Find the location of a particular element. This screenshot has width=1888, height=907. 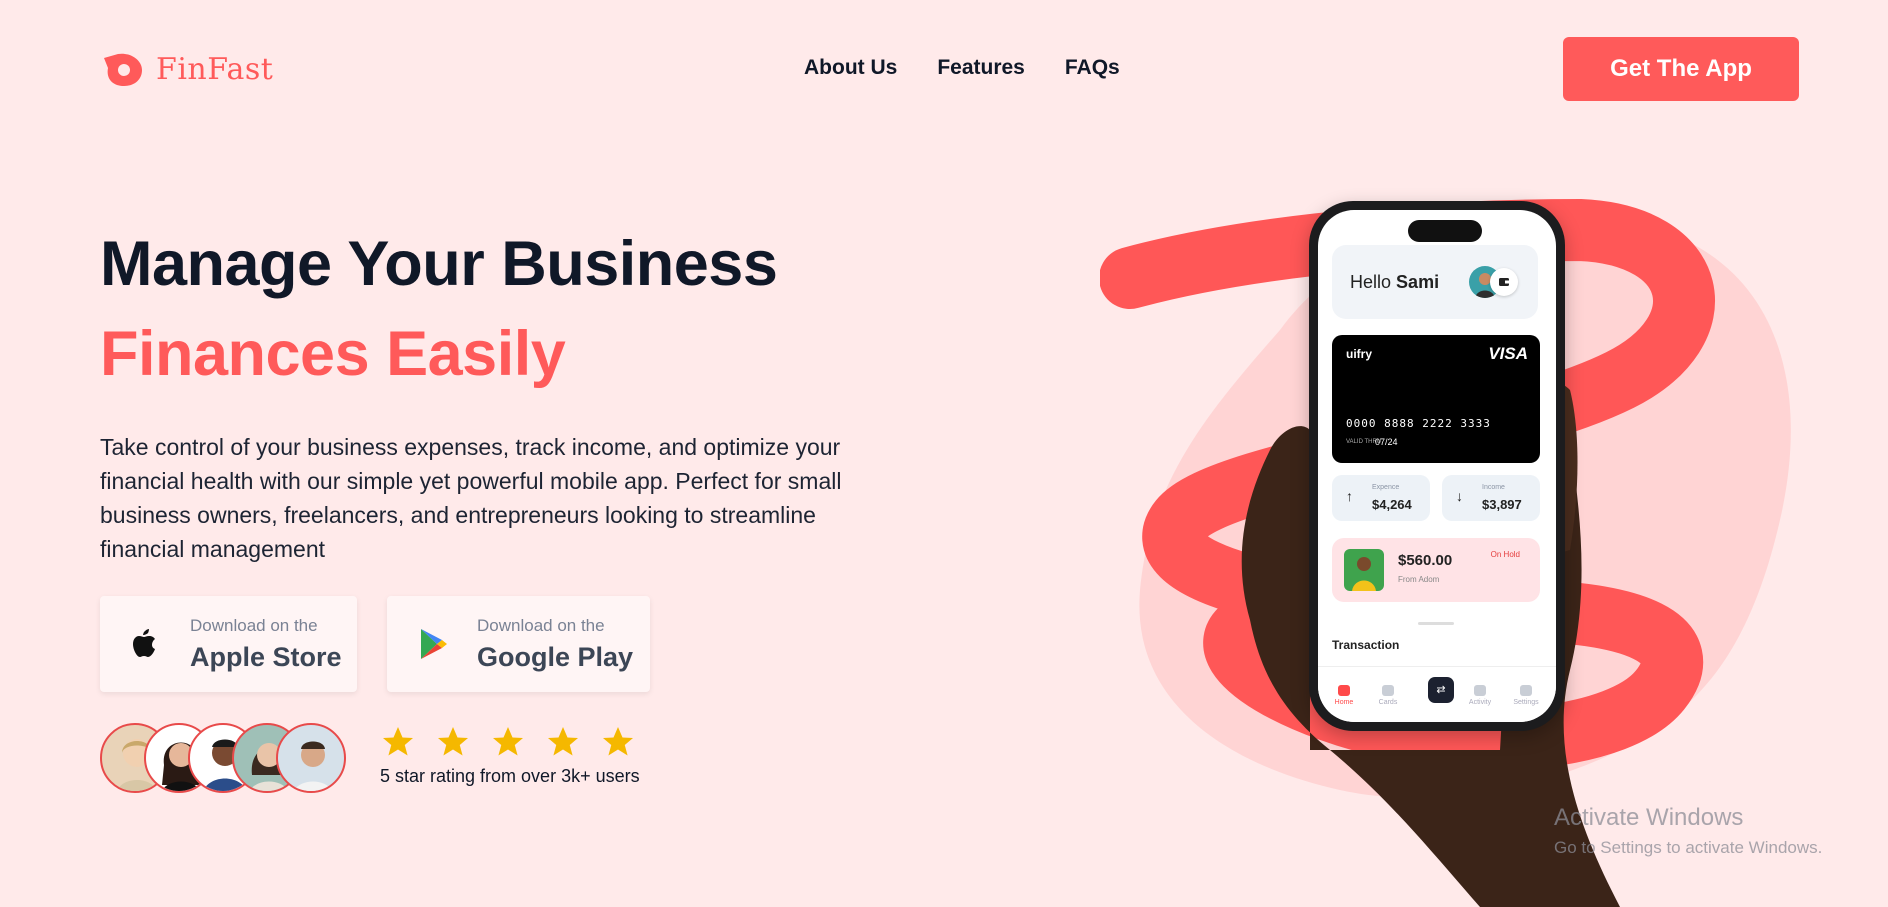

income-value: $3,897 is located at coordinates (1502, 504).